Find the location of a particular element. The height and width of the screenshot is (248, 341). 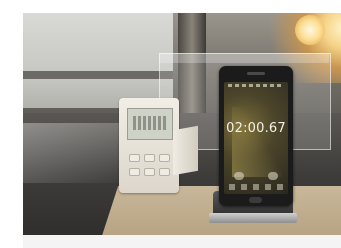

timer-stand is located at coordinates (185, 150).